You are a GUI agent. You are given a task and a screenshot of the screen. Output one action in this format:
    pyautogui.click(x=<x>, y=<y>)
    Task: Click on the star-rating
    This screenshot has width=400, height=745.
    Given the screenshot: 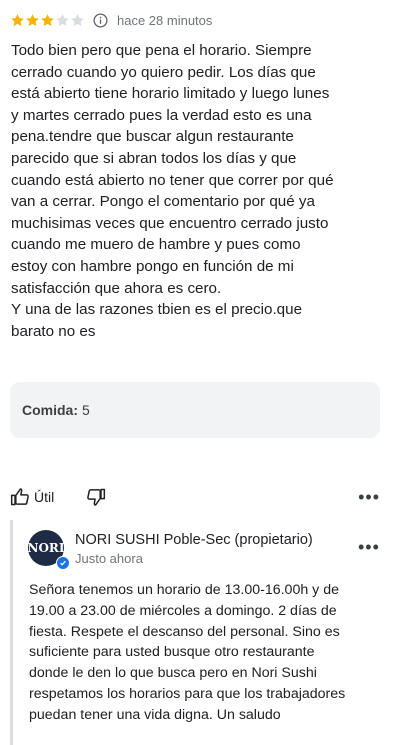 What is the action you would take?
    pyautogui.click(x=47, y=20)
    